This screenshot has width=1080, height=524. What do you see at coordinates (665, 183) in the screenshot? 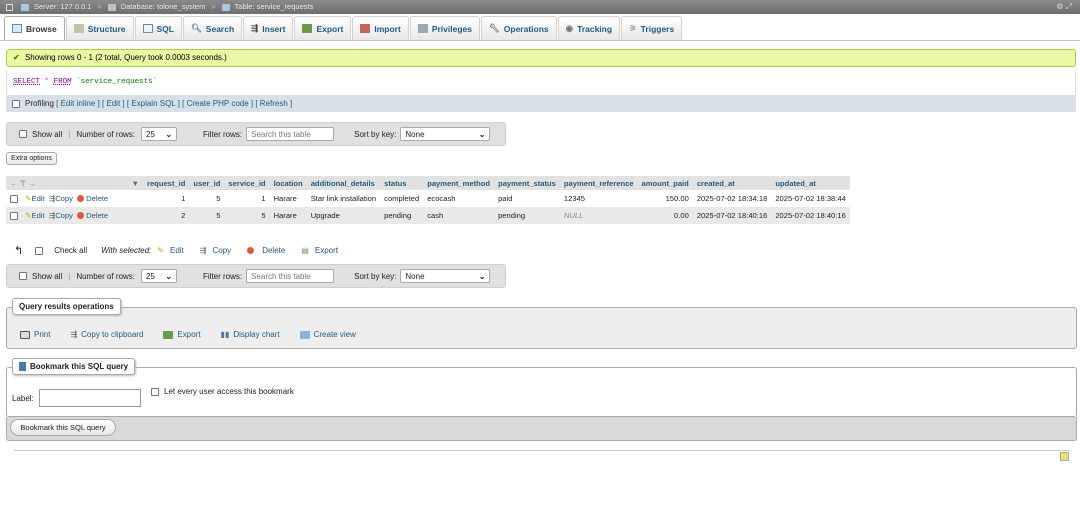
I see `column-header: amount_paid` at bounding box center [665, 183].